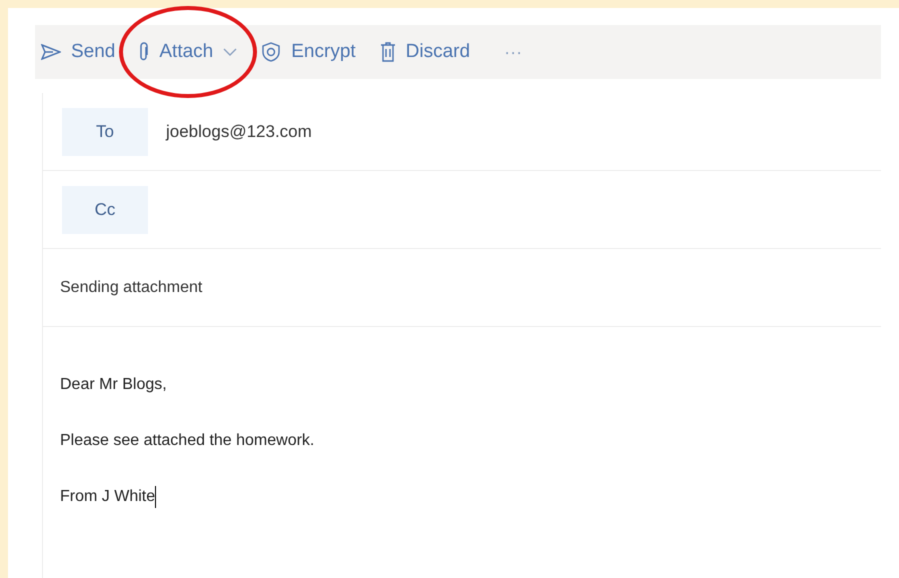  Describe the element at coordinates (513, 52) in the screenshot. I see `more-button: ···` at that location.